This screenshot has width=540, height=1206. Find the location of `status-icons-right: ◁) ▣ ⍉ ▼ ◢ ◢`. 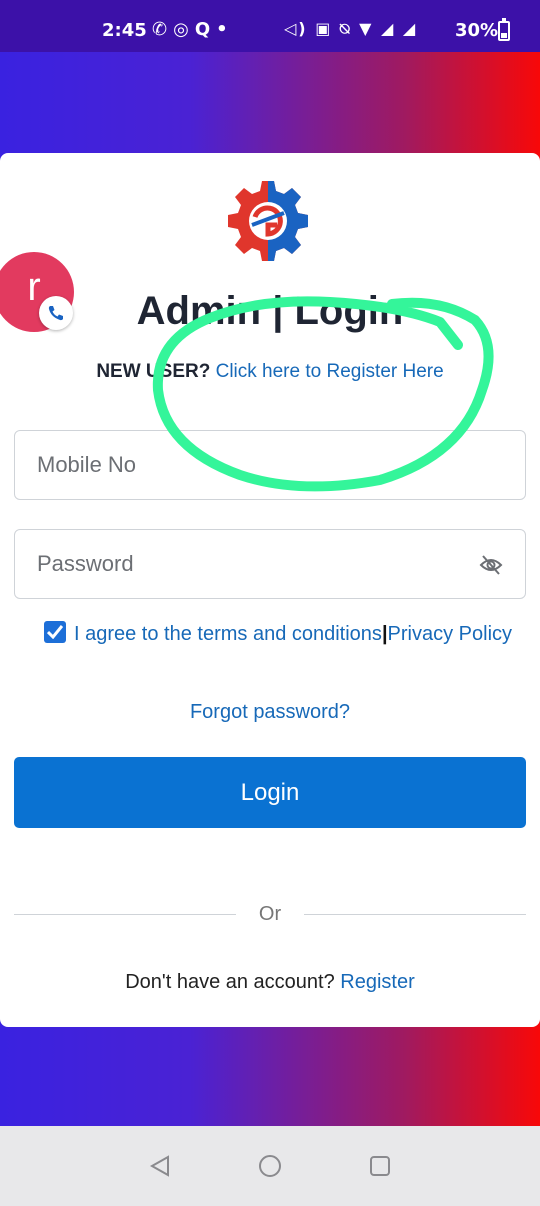

status-icons-right: ◁) ▣ ⍉ ▼ ◢ ◢ is located at coordinates (350, 29).